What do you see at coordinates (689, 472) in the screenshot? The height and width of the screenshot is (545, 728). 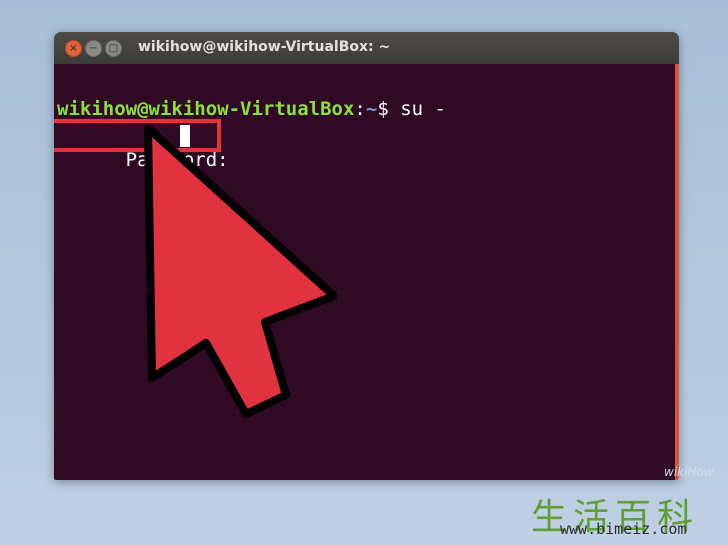 I see `watermark-faint: wikiHow` at bounding box center [689, 472].